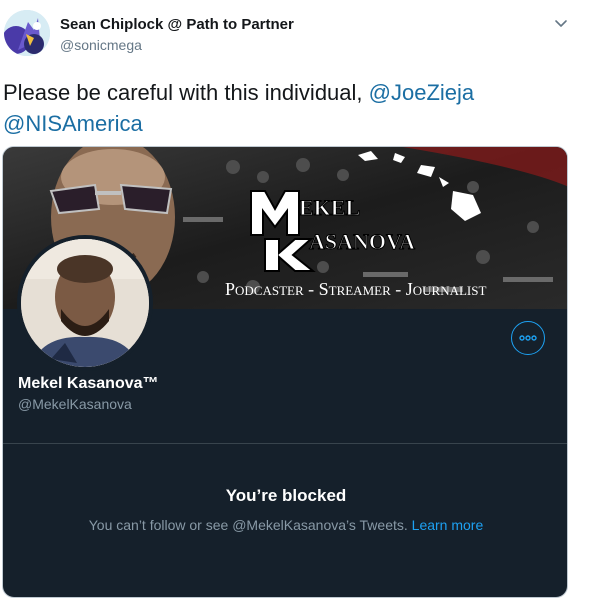  What do you see at coordinates (177, 24) in the screenshot?
I see `author-name: Sean Chiplock @ Path to Partner` at bounding box center [177, 24].